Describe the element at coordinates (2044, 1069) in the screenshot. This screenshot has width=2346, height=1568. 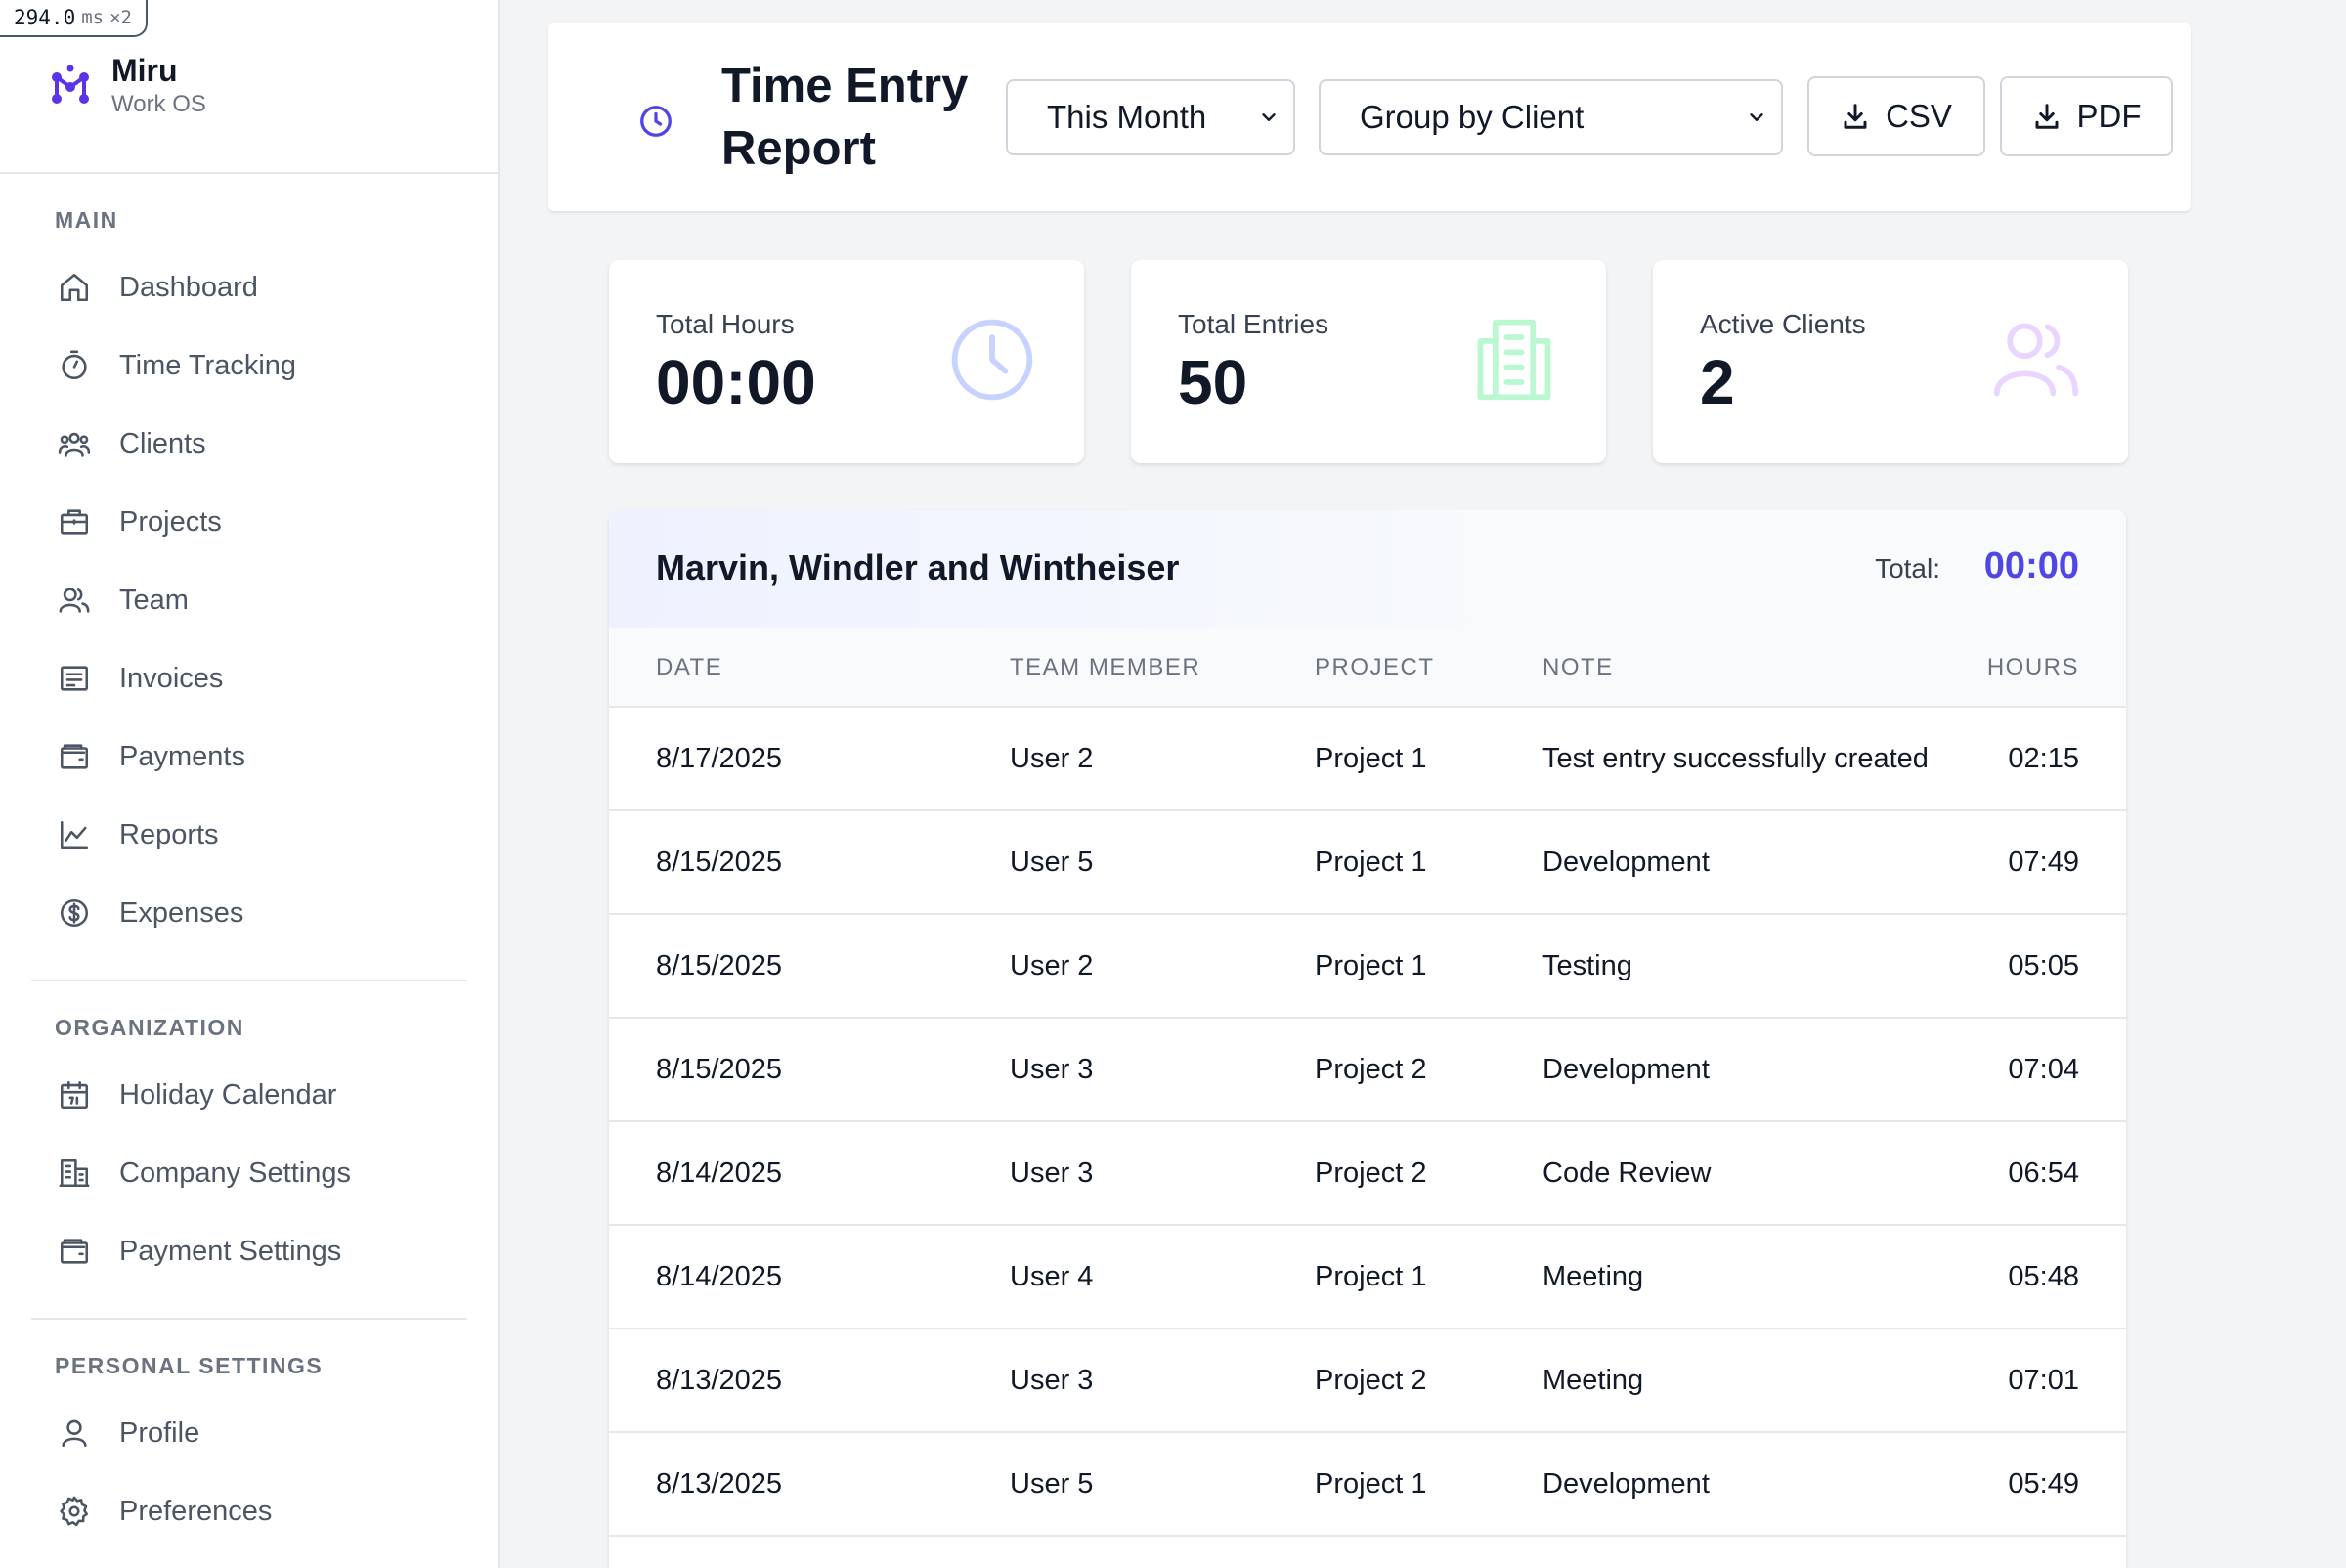
I see `cell-hours: 07:04` at that location.